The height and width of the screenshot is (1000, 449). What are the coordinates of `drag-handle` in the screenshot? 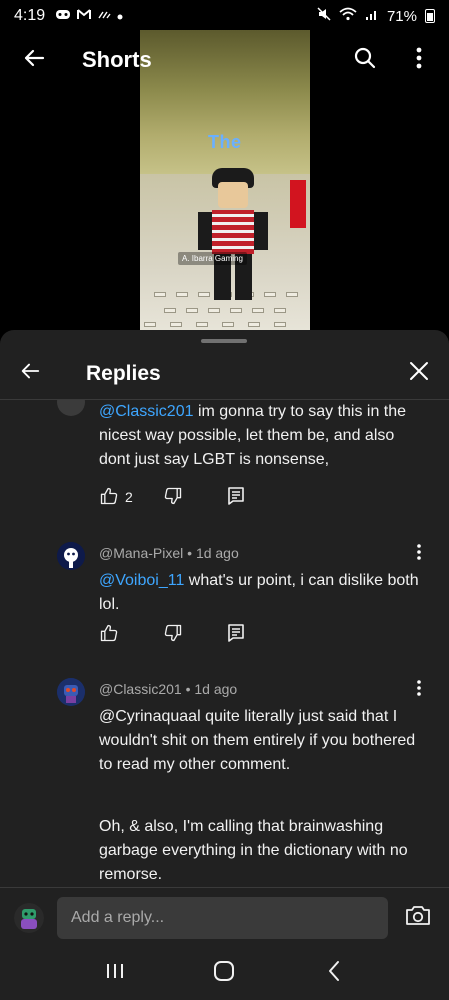 It's located at (224, 341).